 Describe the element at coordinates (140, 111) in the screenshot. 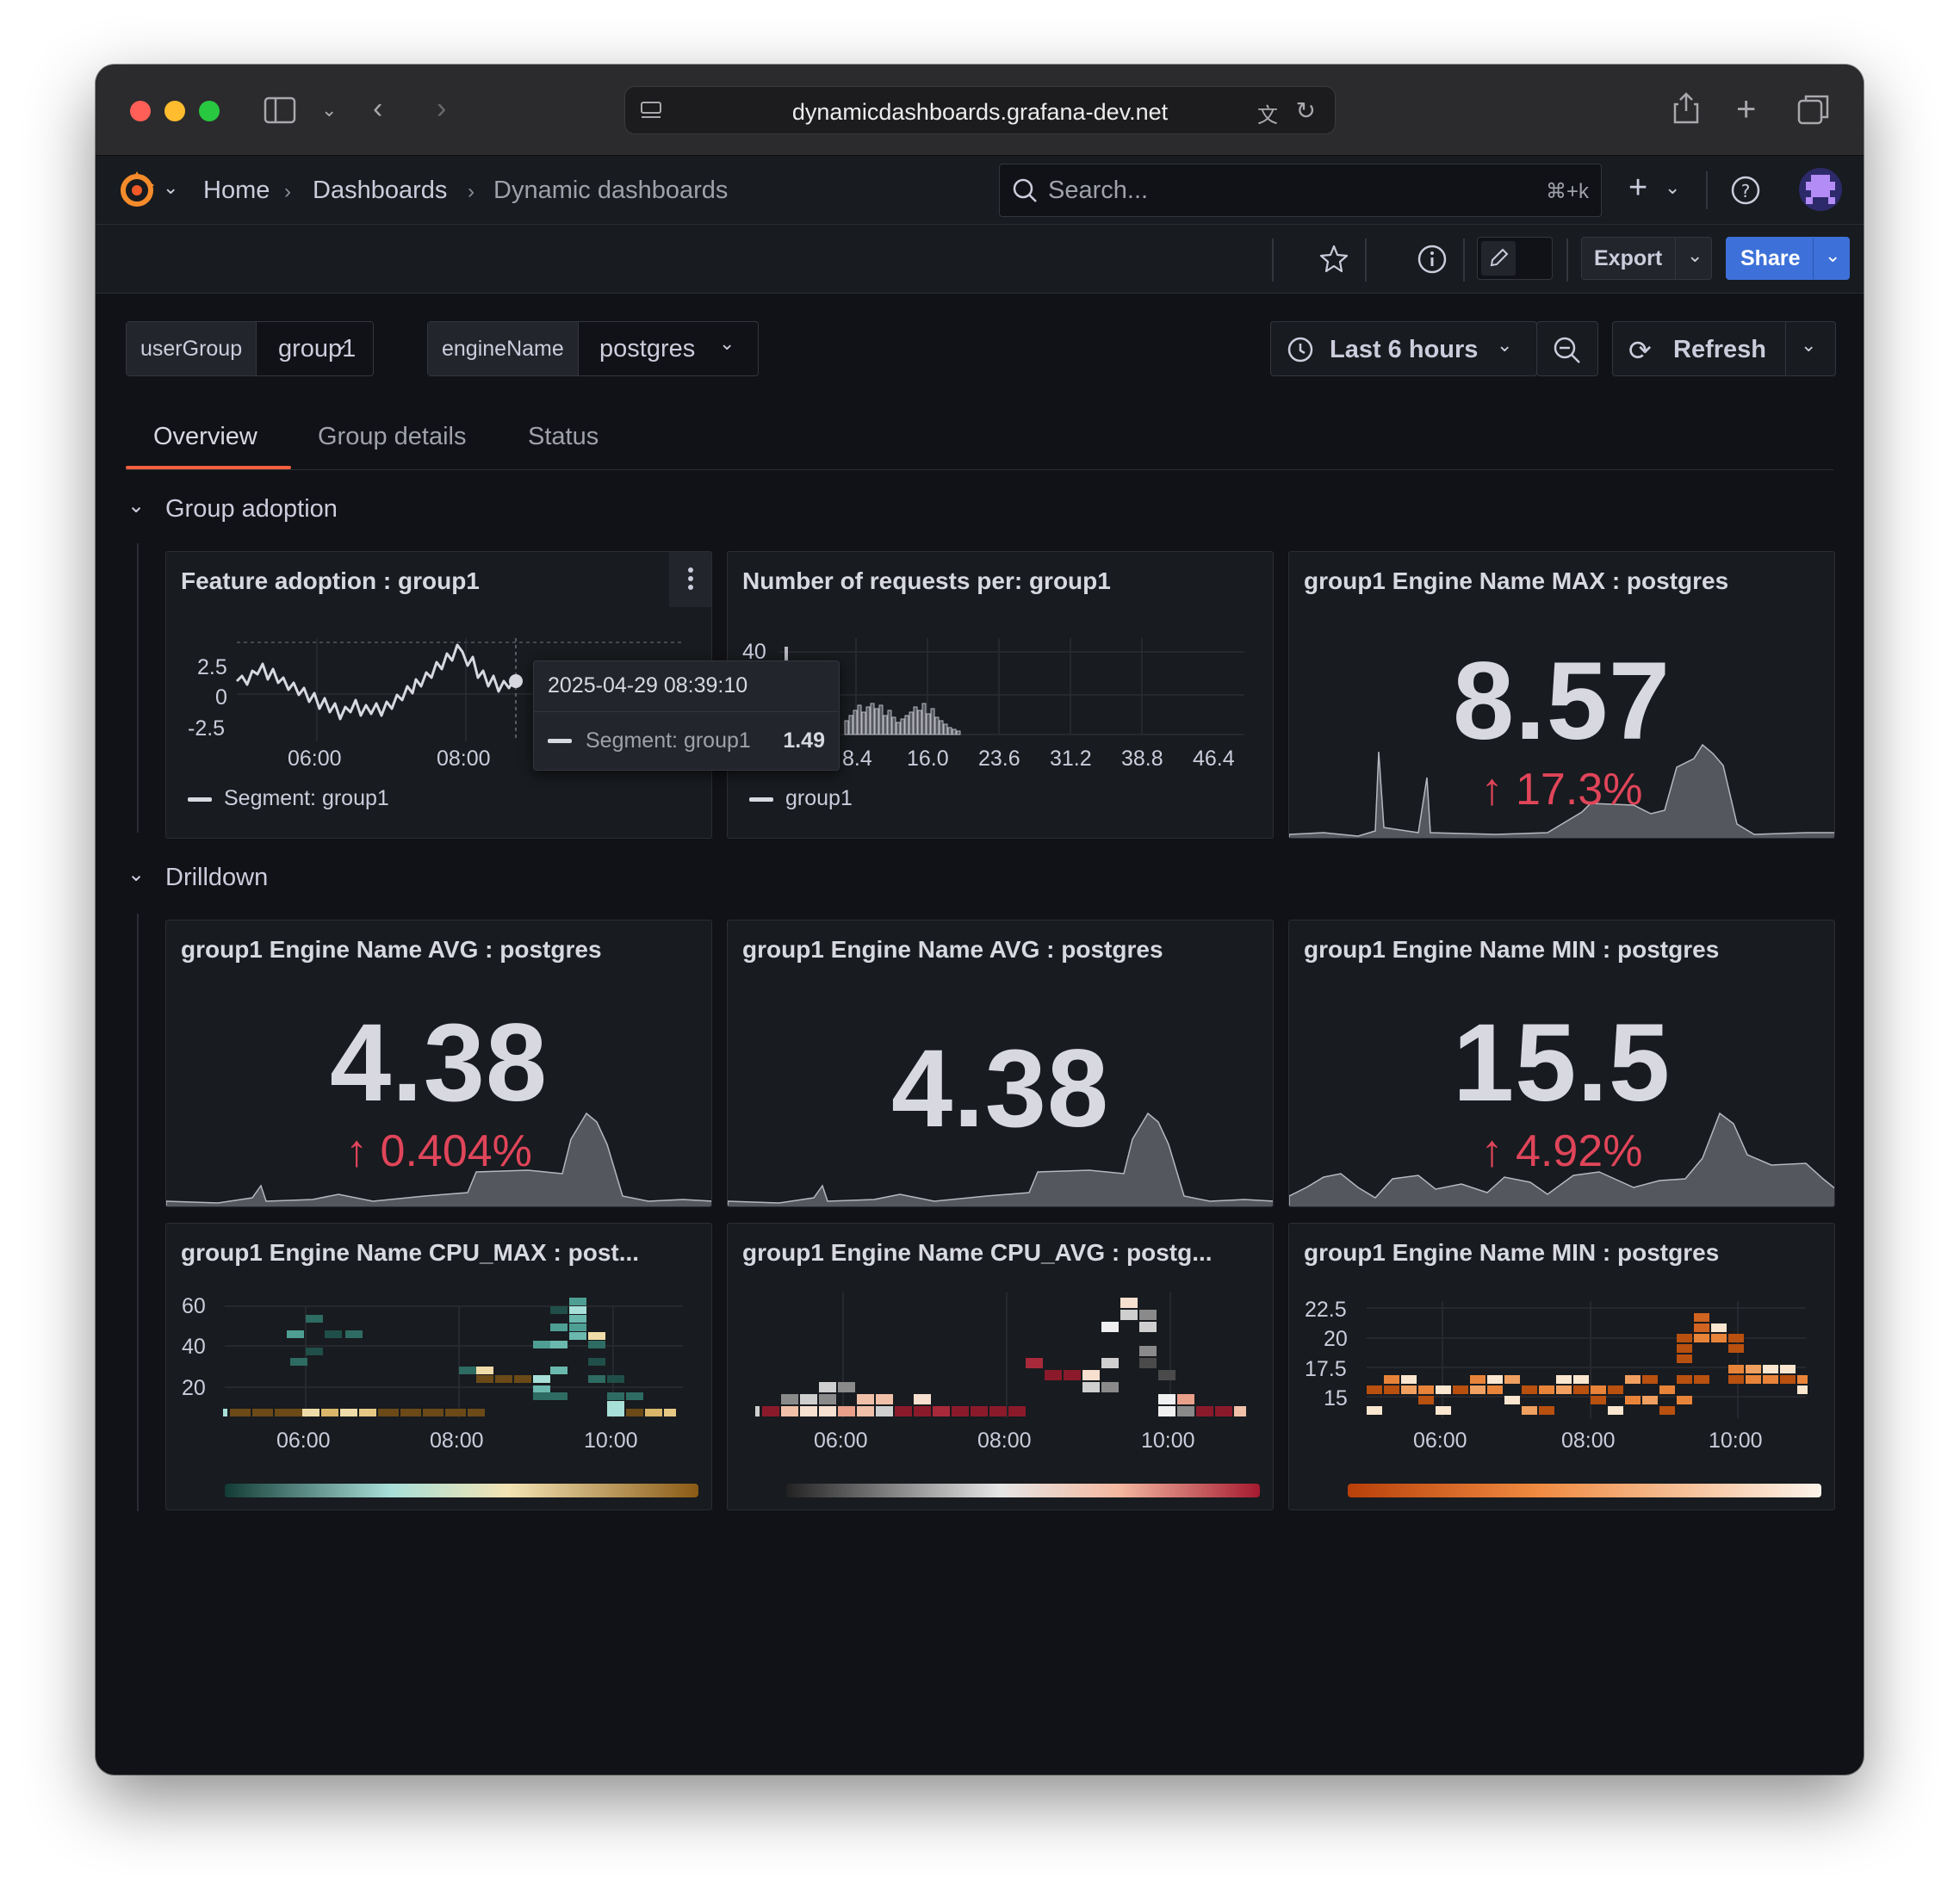

I see `close-window-button` at that location.